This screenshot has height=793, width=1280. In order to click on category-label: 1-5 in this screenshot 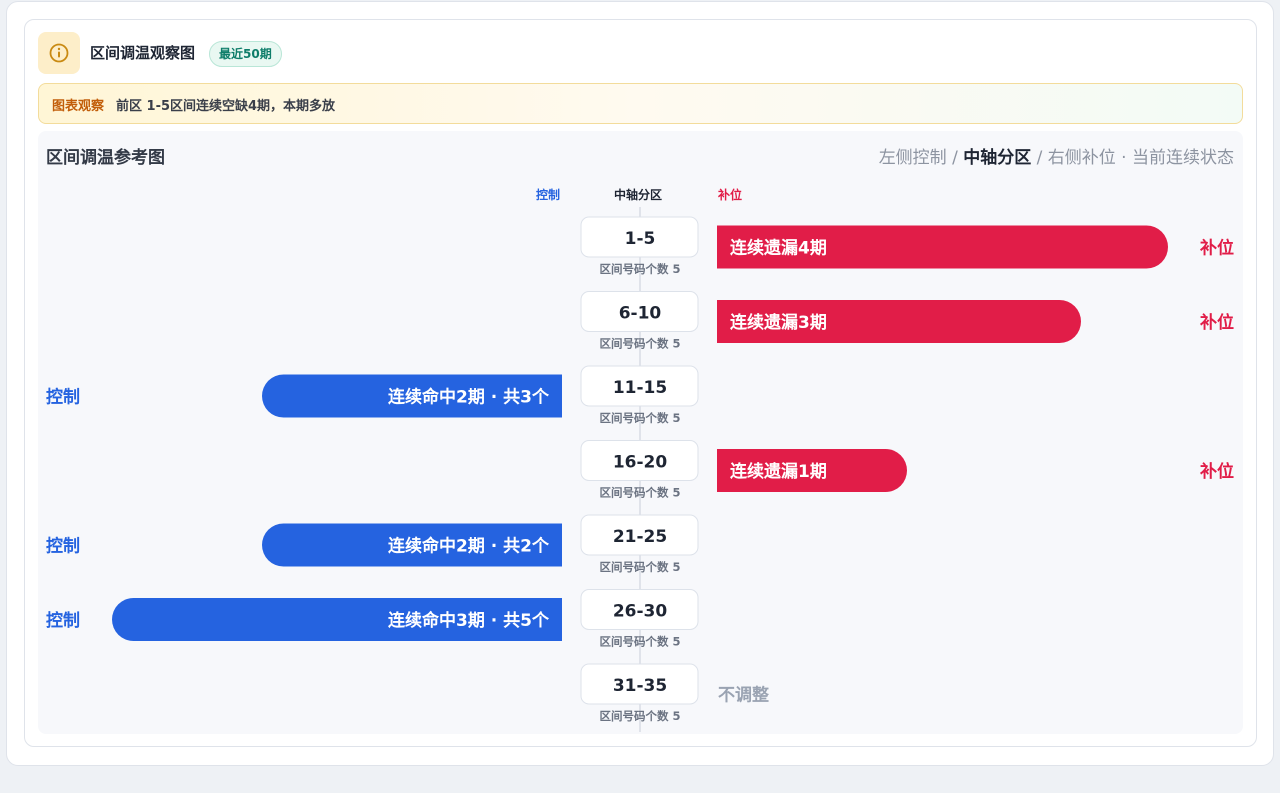, I will do `click(640, 239)`.